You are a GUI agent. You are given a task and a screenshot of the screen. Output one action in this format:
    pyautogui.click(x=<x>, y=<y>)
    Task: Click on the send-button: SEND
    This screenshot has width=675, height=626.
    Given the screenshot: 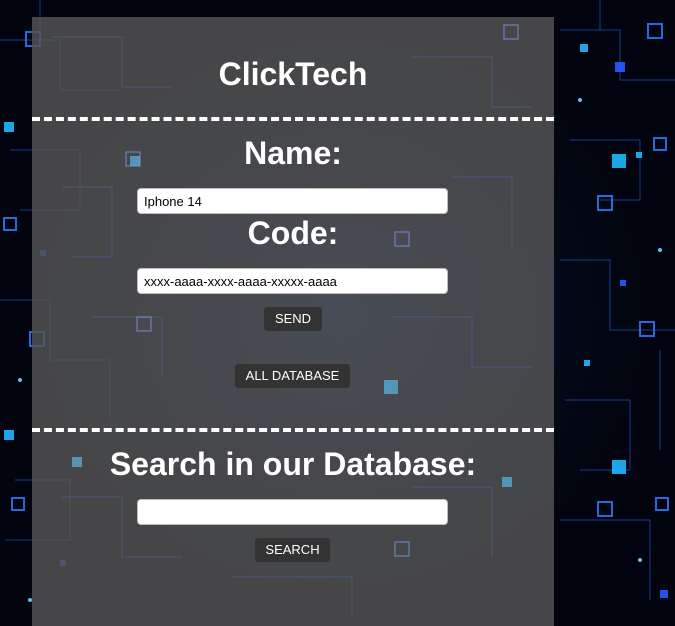 What is the action you would take?
    pyautogui.click(x=293, y=319)
    